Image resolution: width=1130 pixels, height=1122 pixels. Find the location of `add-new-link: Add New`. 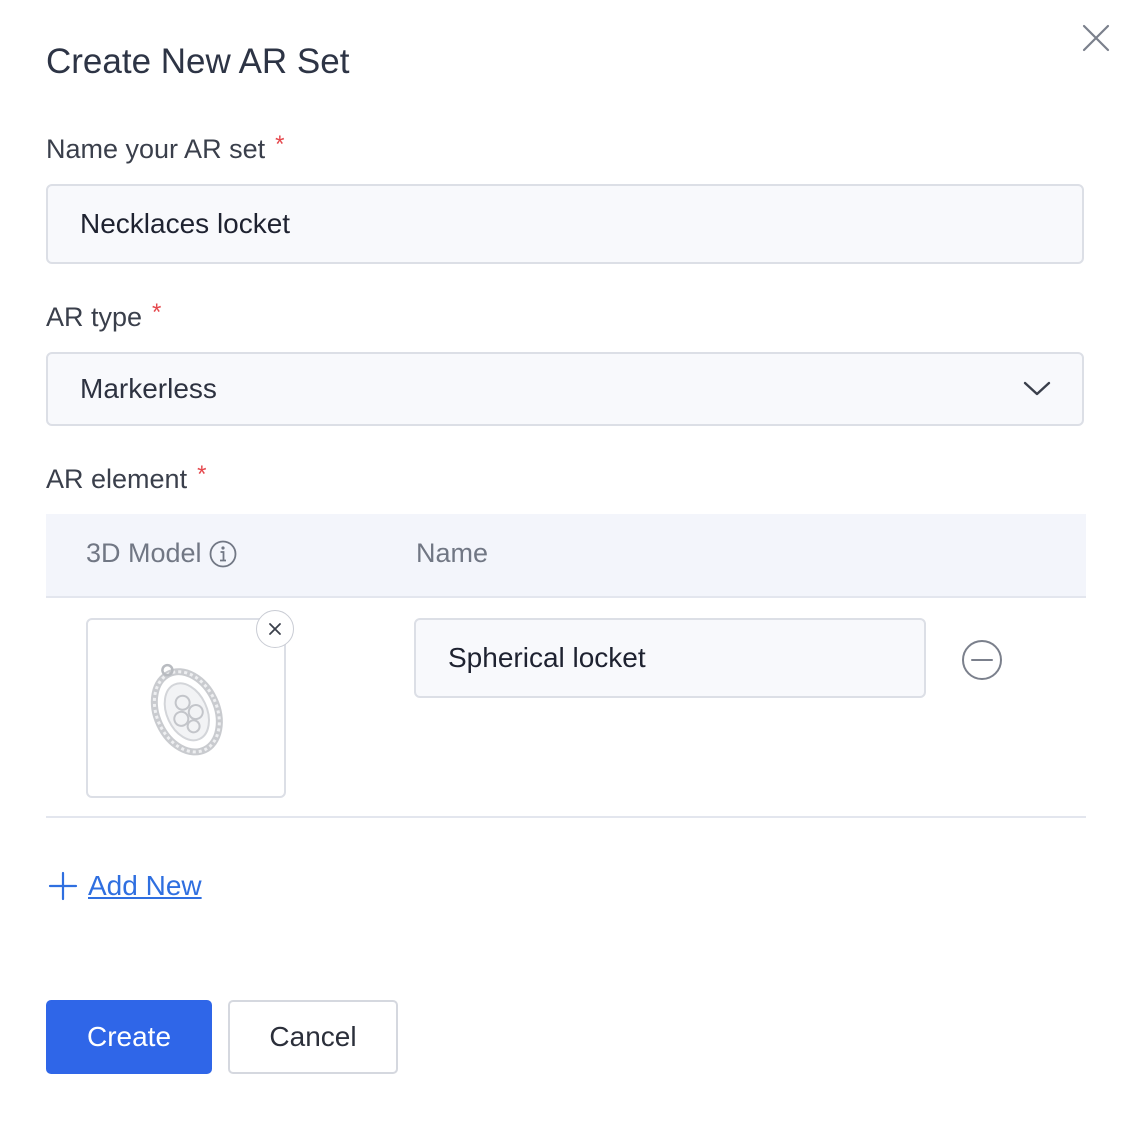

add-new-link: Add New is located at coordinates (125, 886).